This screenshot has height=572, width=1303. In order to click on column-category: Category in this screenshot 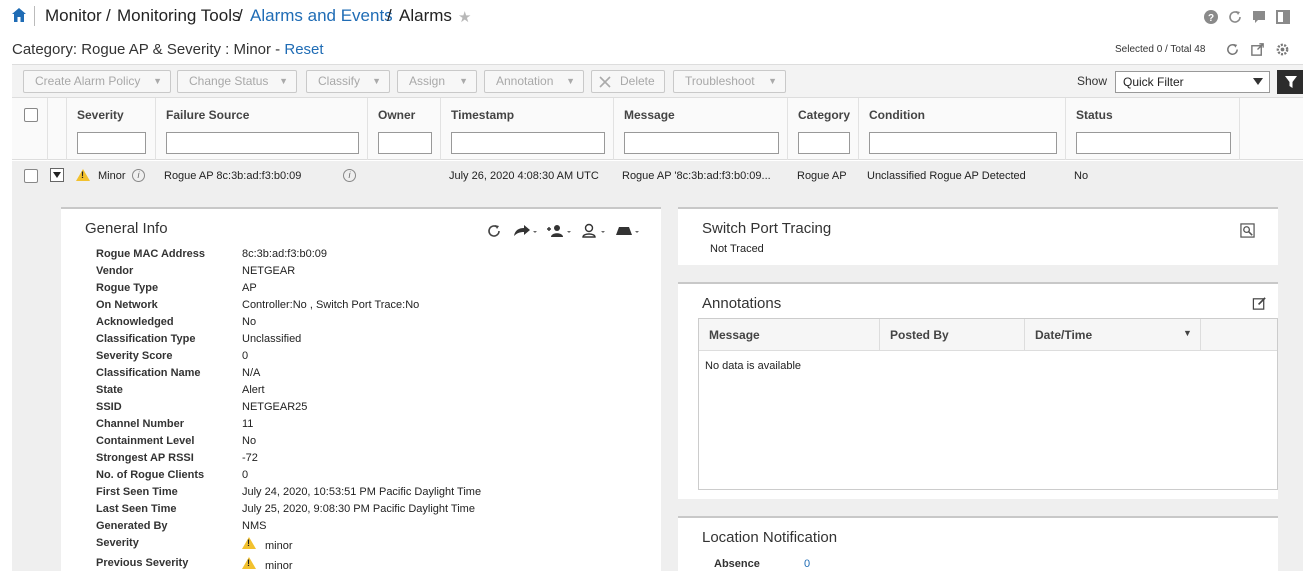, I will do `click(823, 129)`.